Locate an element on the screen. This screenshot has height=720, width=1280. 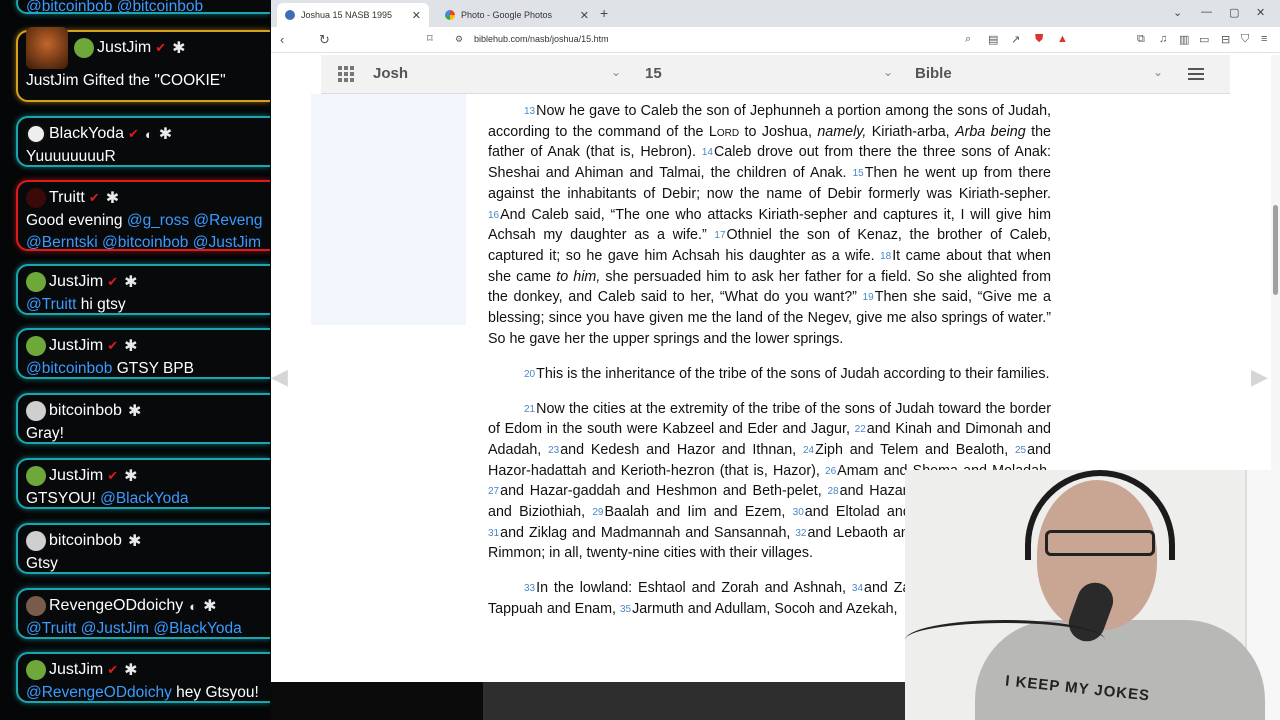
hamburger-menu-icon is located at coordinates (1196, 74).